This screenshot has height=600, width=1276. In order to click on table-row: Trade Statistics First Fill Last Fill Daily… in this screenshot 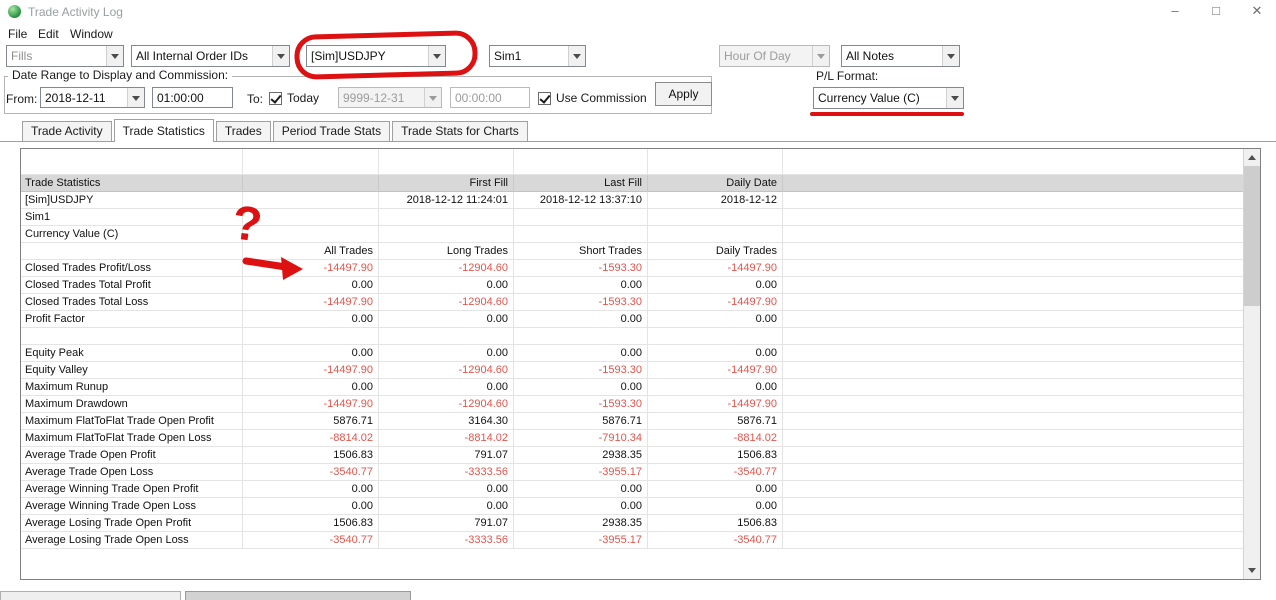, I will do `click(632, 183)`.